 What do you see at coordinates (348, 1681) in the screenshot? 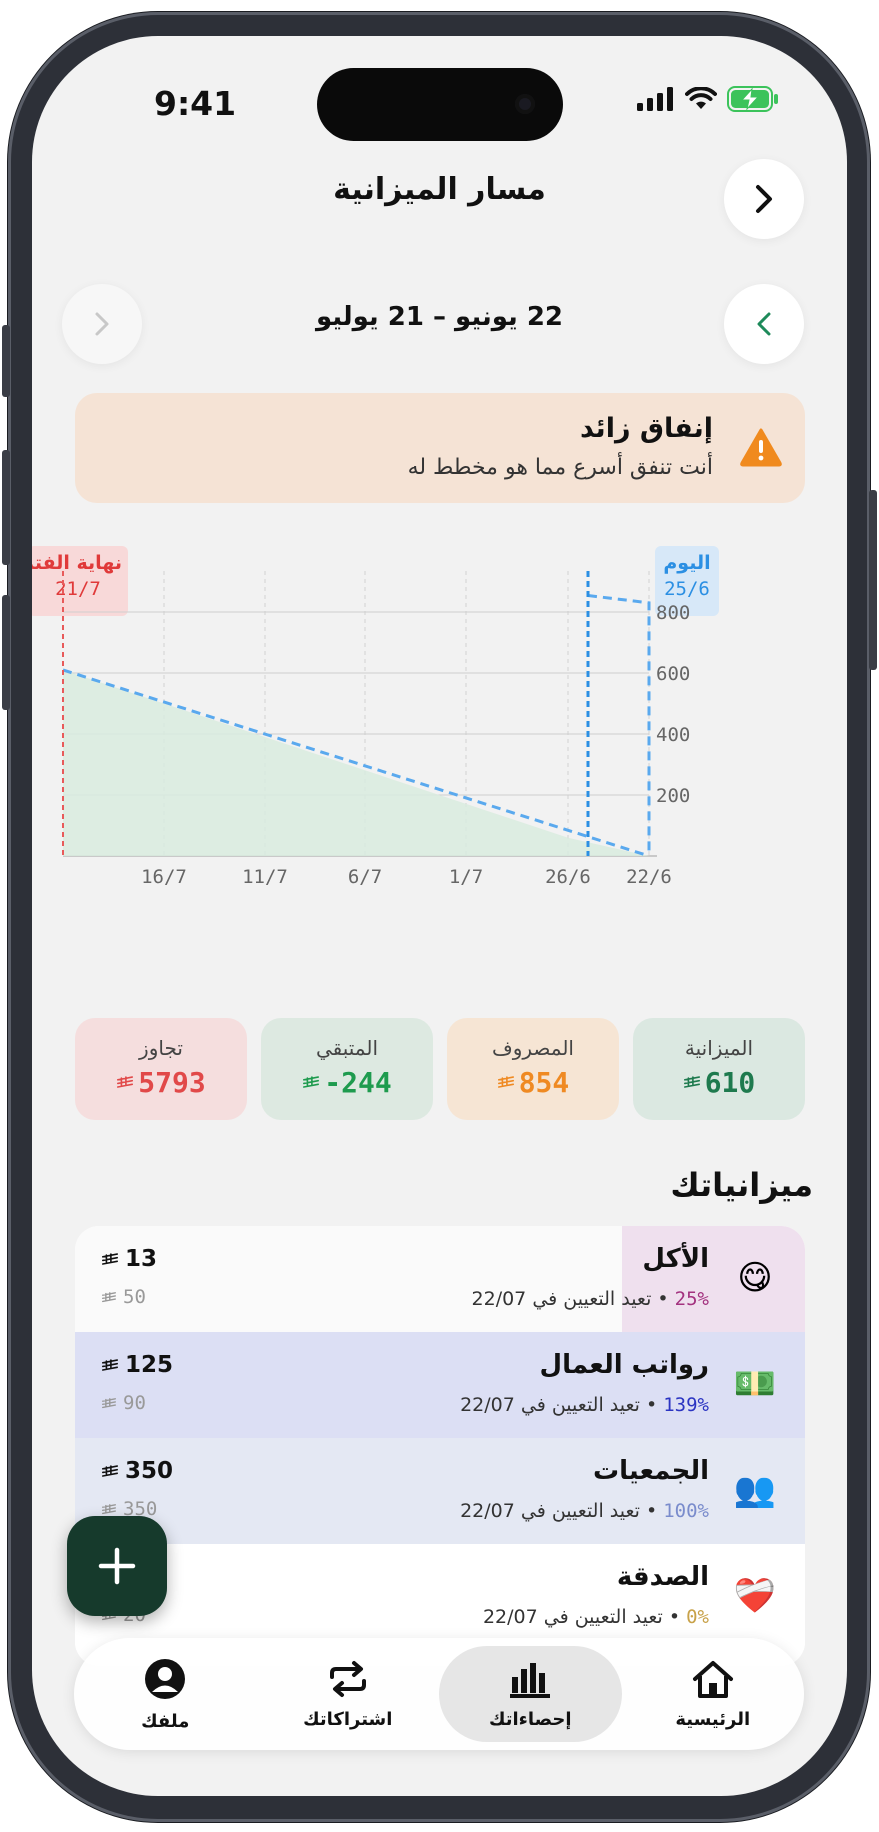
I see `repeat-icon` at bounding box center [348, 1681].